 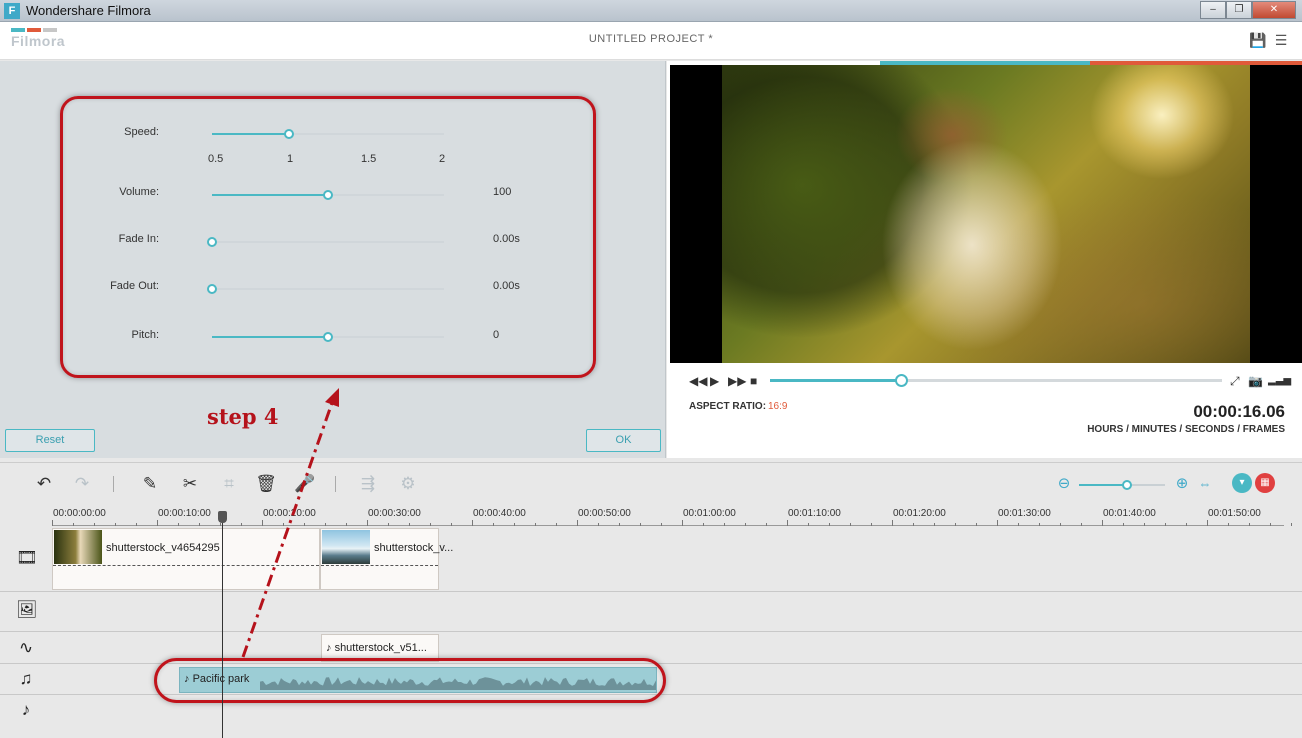 I want to click on maximize-button: ❐, so click(x=1239, y=10).